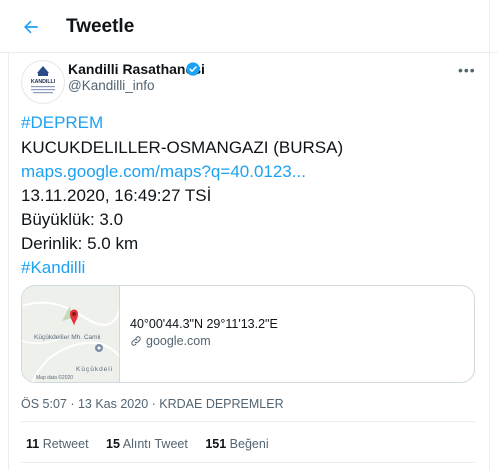 This screenshot has height=470, width=498. I want to click on arrow-left-icon, so click(31, 27).